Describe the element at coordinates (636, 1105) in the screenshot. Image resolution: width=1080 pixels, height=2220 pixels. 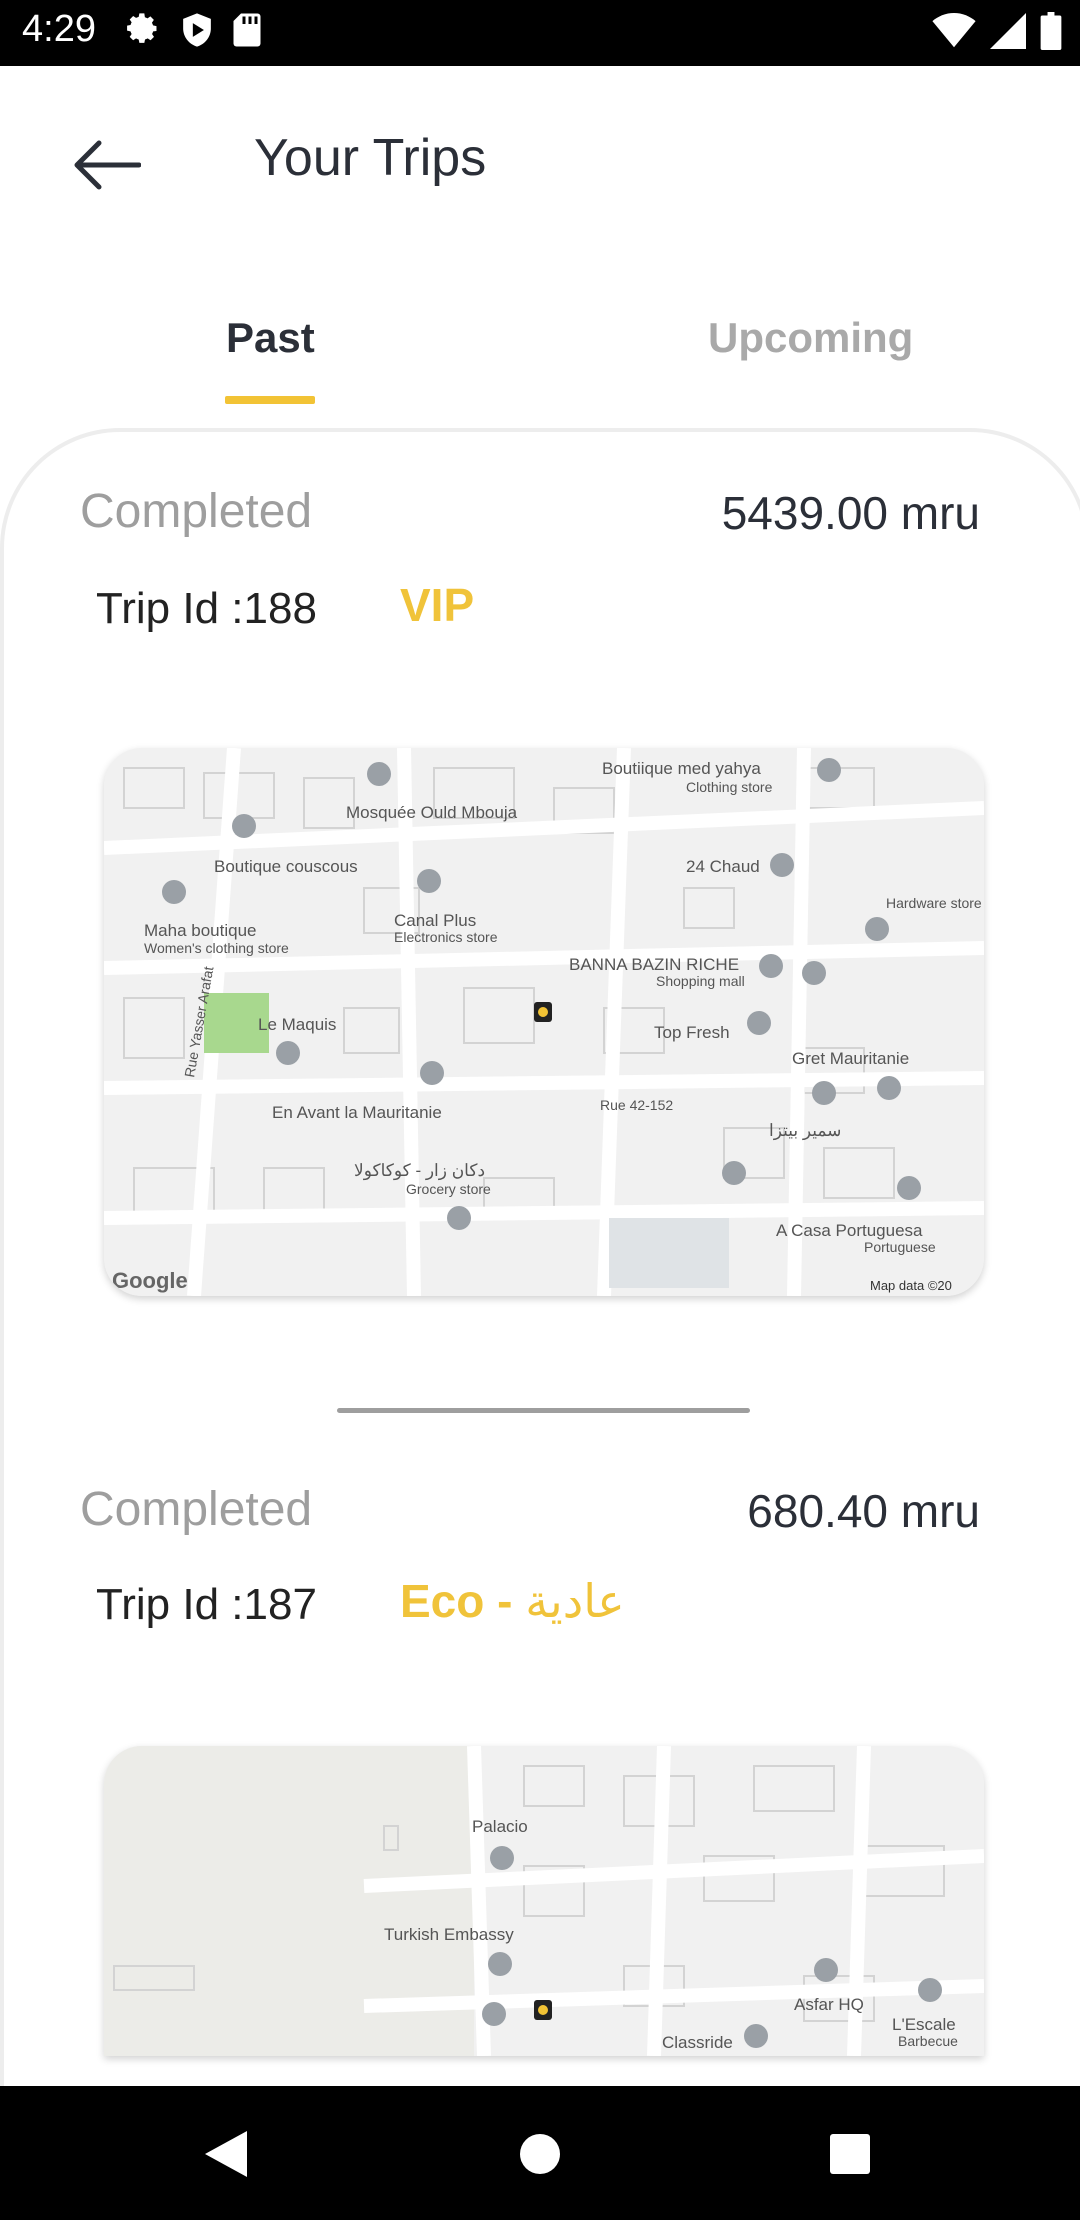
I see `map-label: Rue 42-152` at that location.